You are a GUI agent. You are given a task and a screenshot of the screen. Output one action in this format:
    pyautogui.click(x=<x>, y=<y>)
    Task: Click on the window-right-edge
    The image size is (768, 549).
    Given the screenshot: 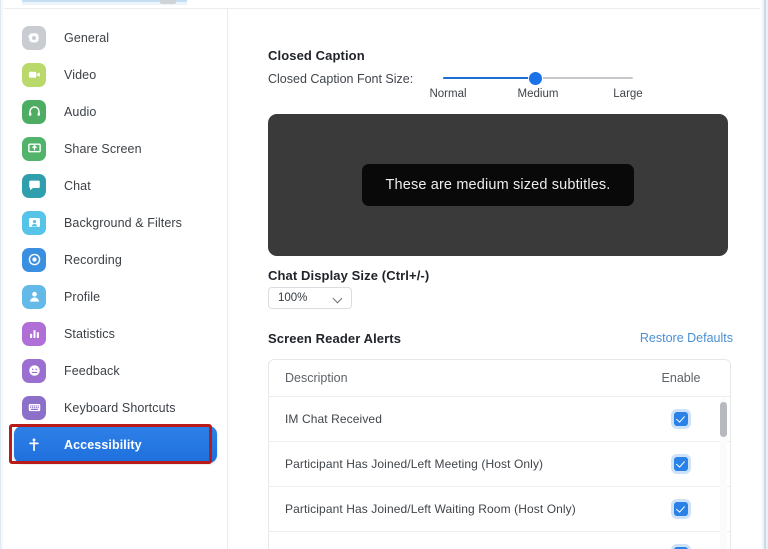 What is the action you would take?
    pyautogui.click(x=764, y=274)
    